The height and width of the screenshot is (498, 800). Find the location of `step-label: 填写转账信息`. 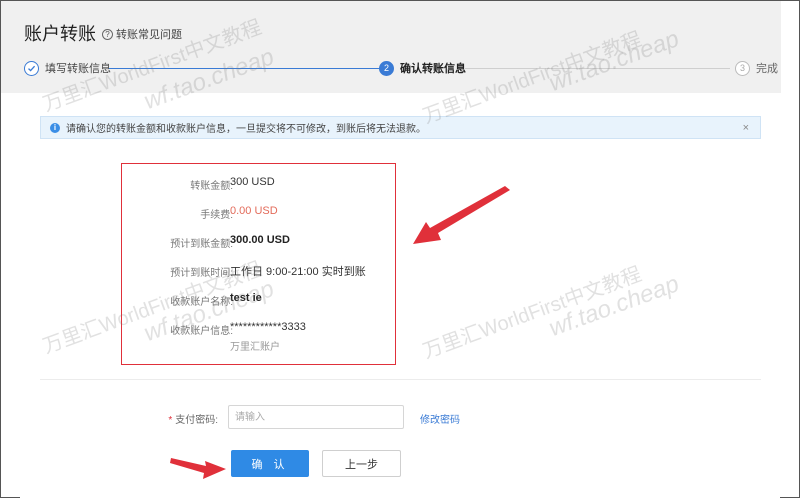

step-label: 填写转账信息 is located at coordinates (78, 69).